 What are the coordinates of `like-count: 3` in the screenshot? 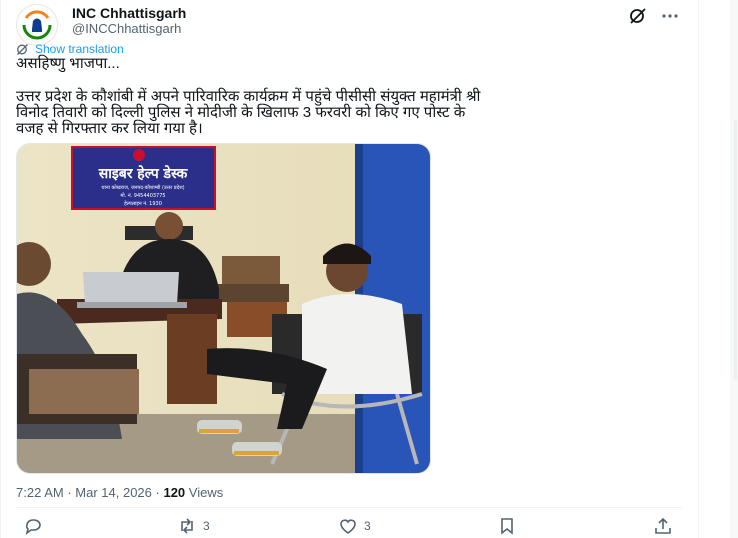 It's located at (367, 526).